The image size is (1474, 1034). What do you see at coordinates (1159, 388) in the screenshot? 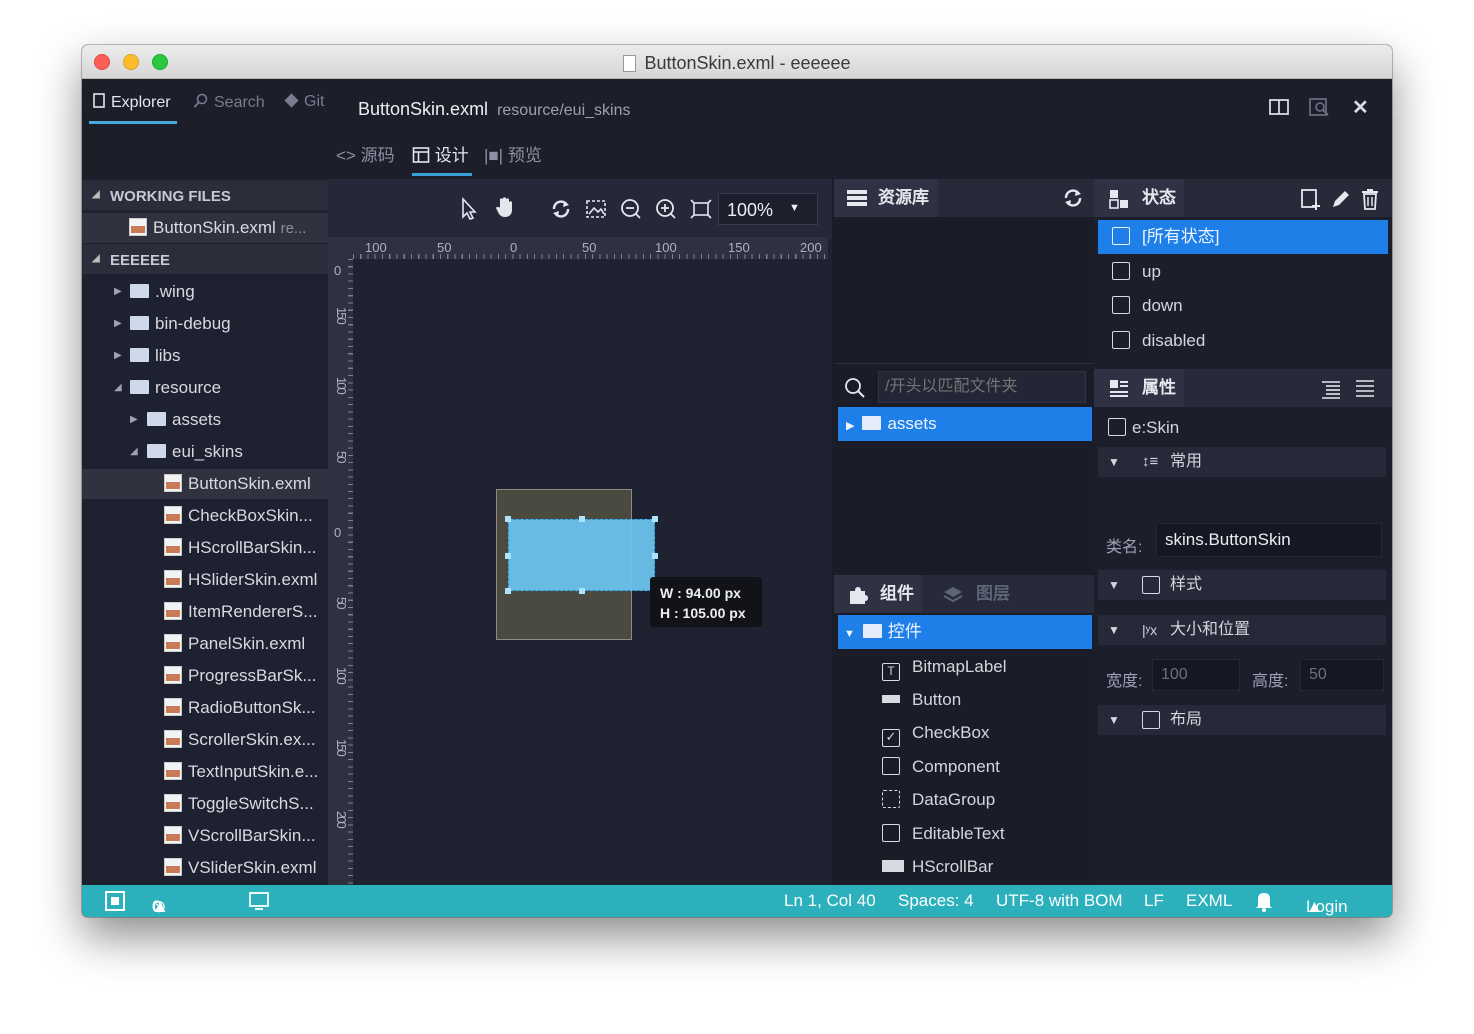
I see `properties-title: 属性` at bounding box center [1159, 388].